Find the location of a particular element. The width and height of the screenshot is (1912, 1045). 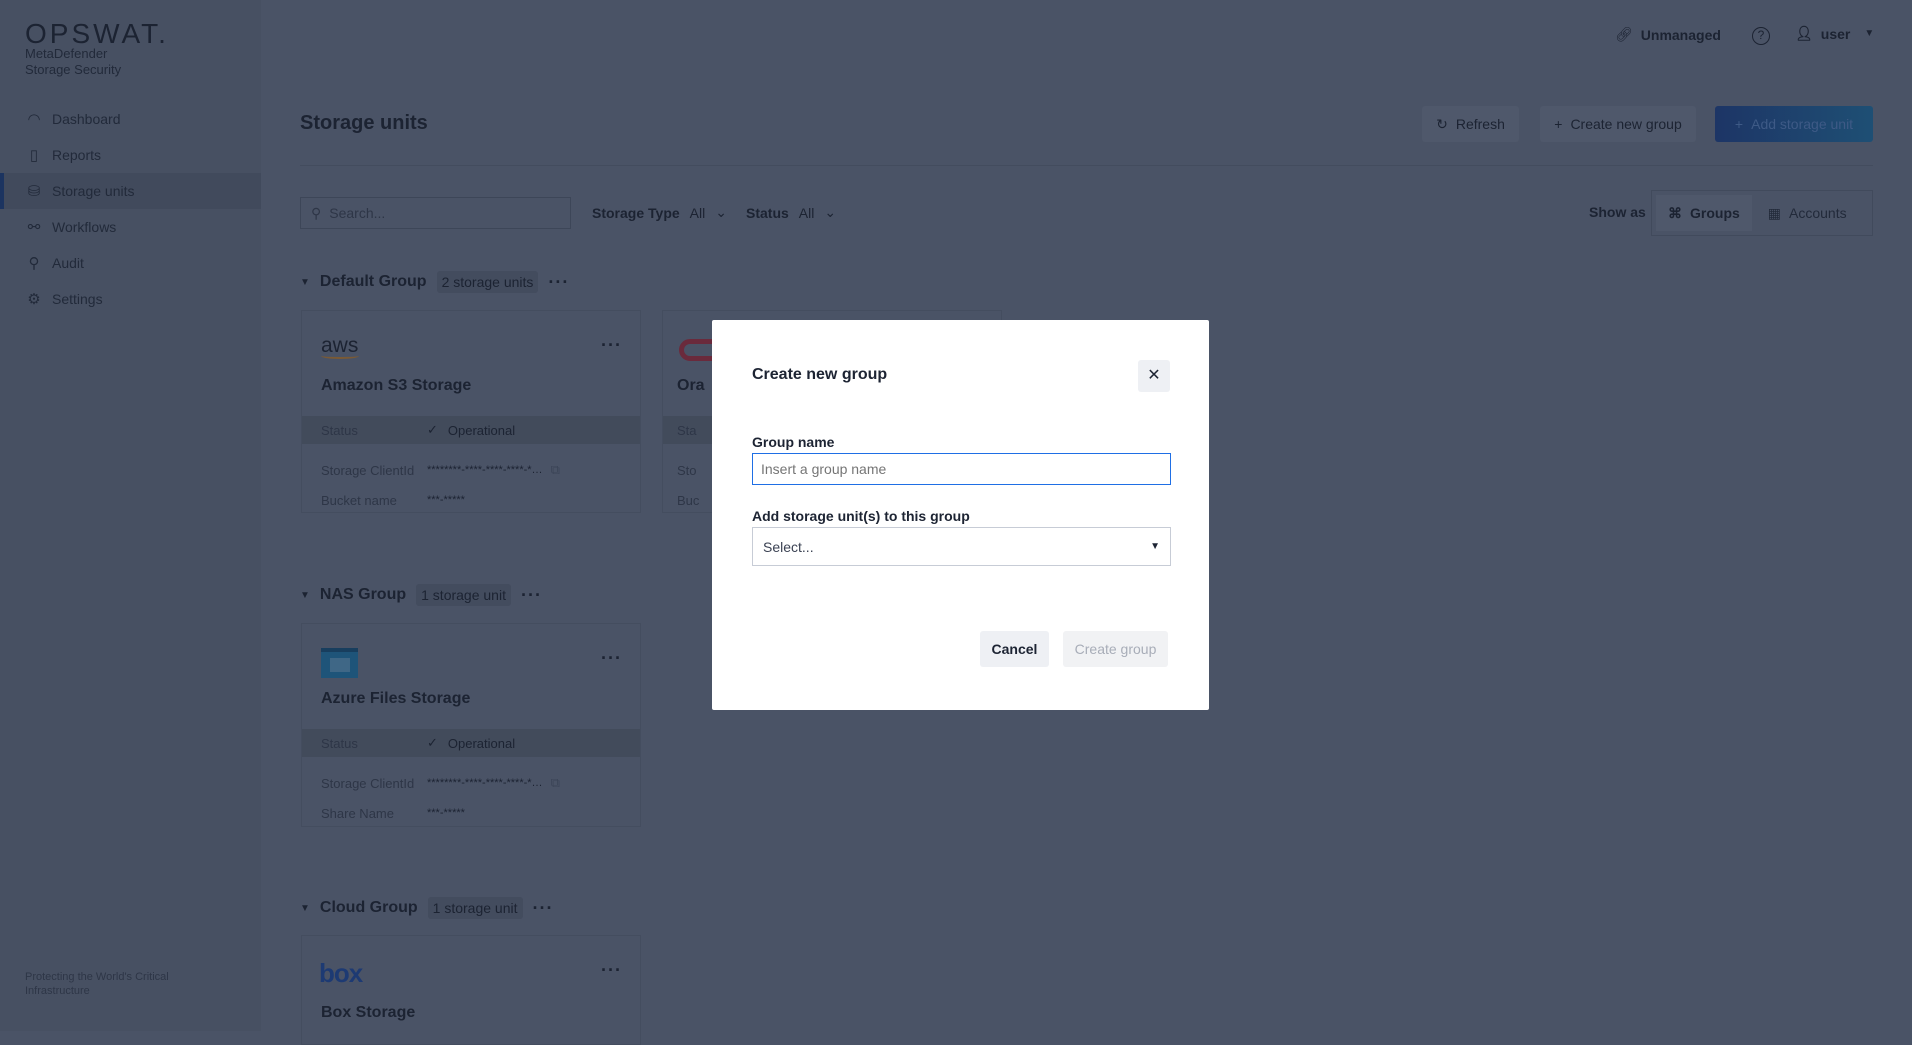

units-label: Add storage unit(s) to this group is located at coordinates (861, 516).